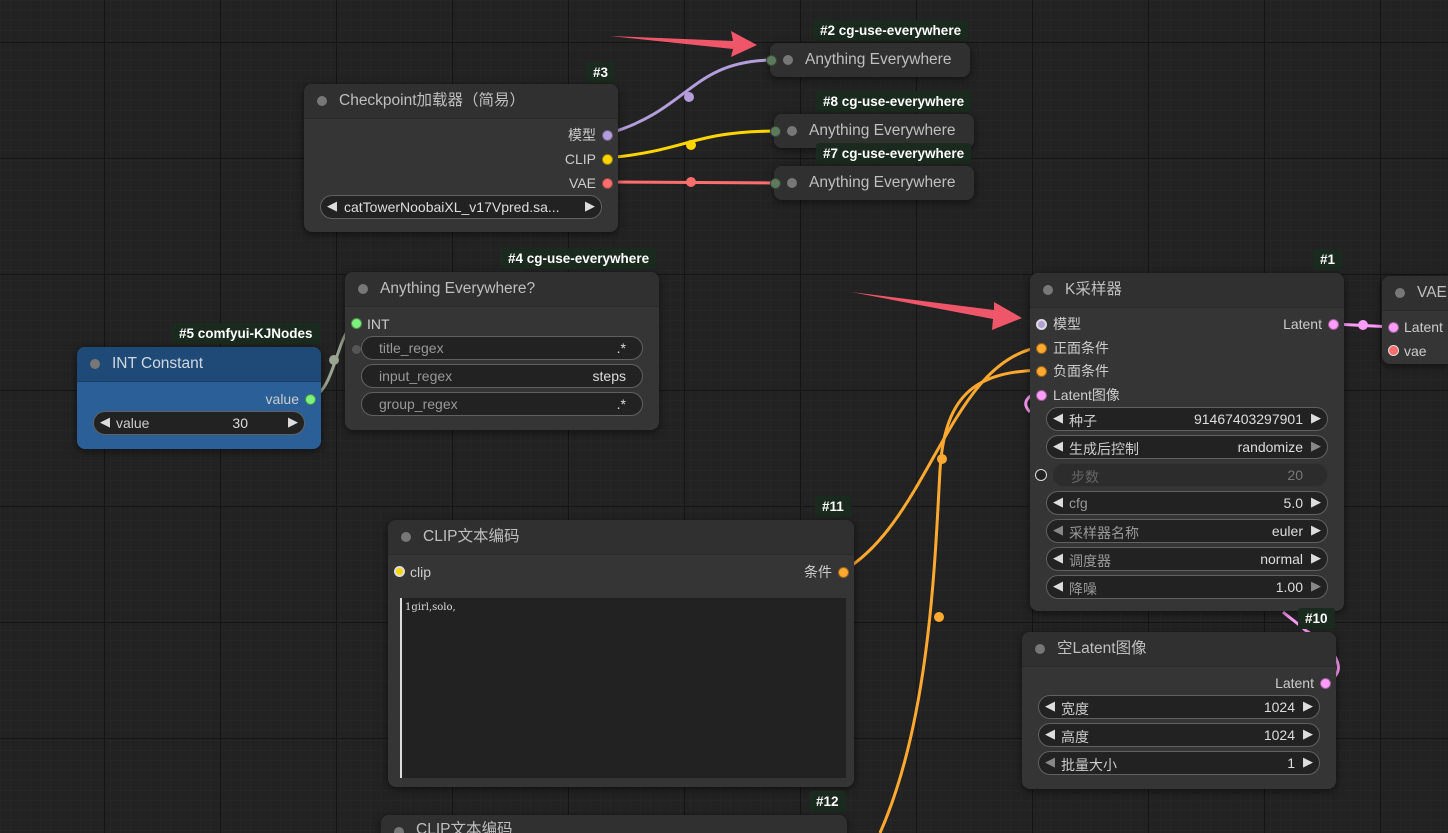 This screenshot has width=1448, height=833. I want to click on wire-negative-midpoint, so click(939, 617).